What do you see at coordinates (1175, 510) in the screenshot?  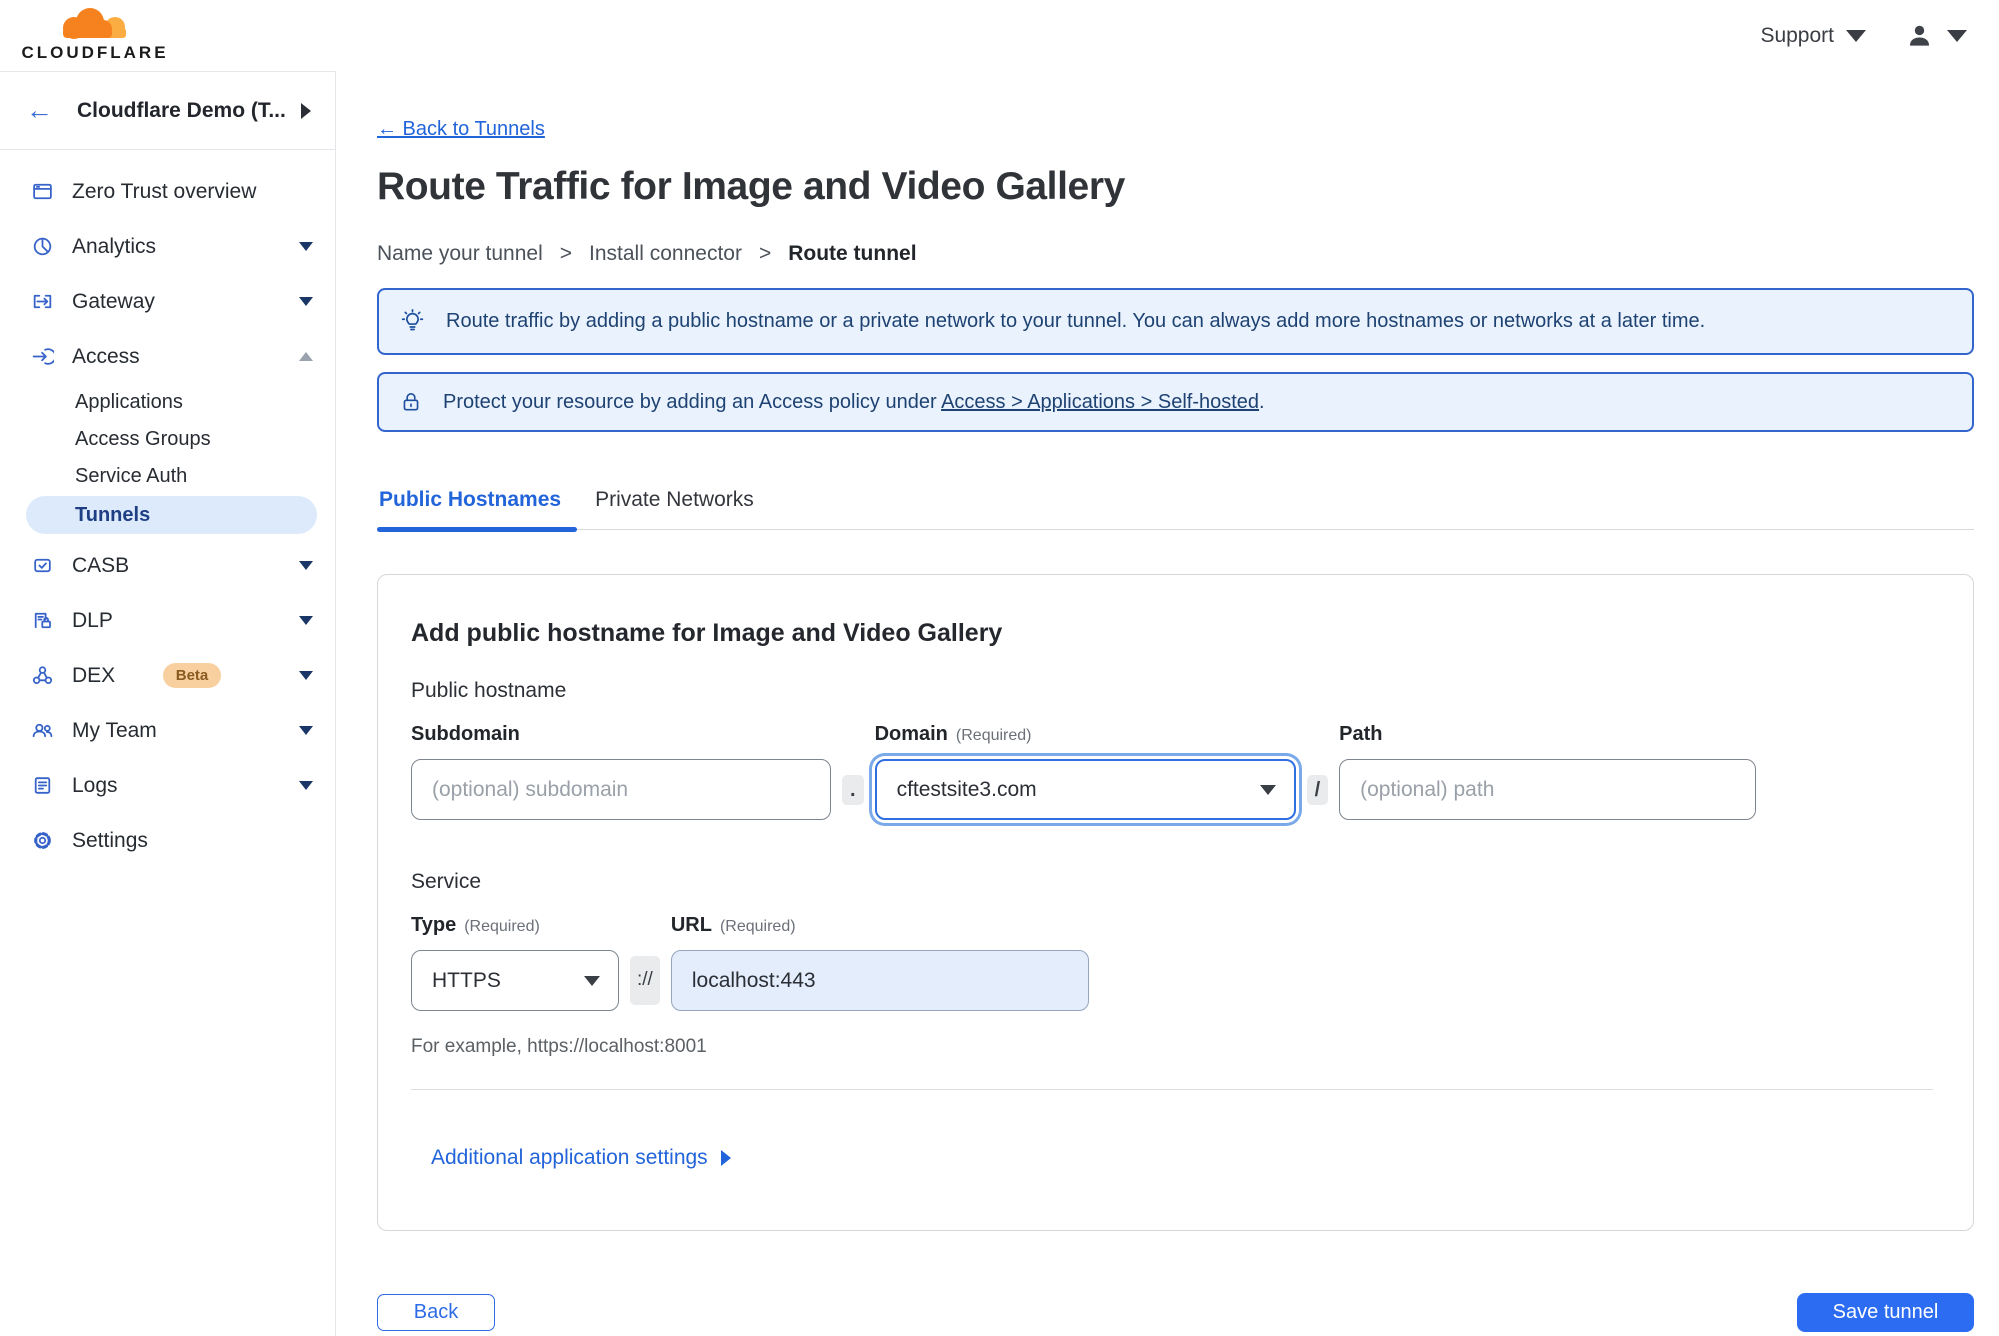 I see `hostname-network-tabs: Public Hostnames Private Networks` at bounding box center [1175, 510].